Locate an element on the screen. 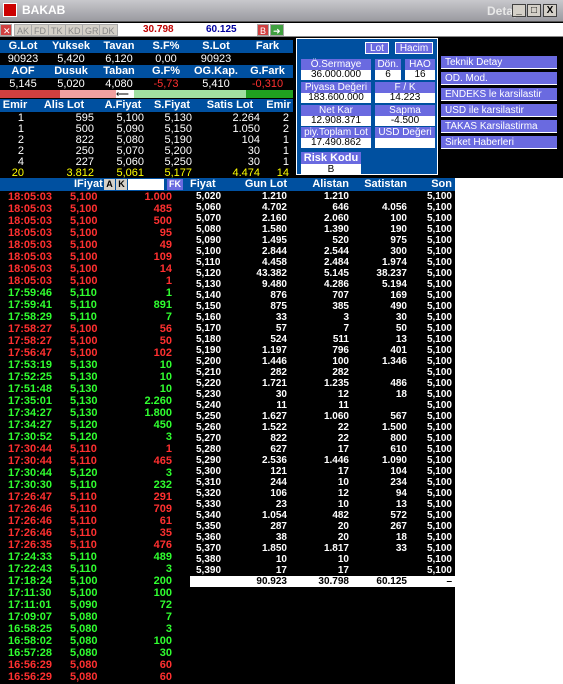  price-cell: 5,350 is located at coordinates (209, 526).